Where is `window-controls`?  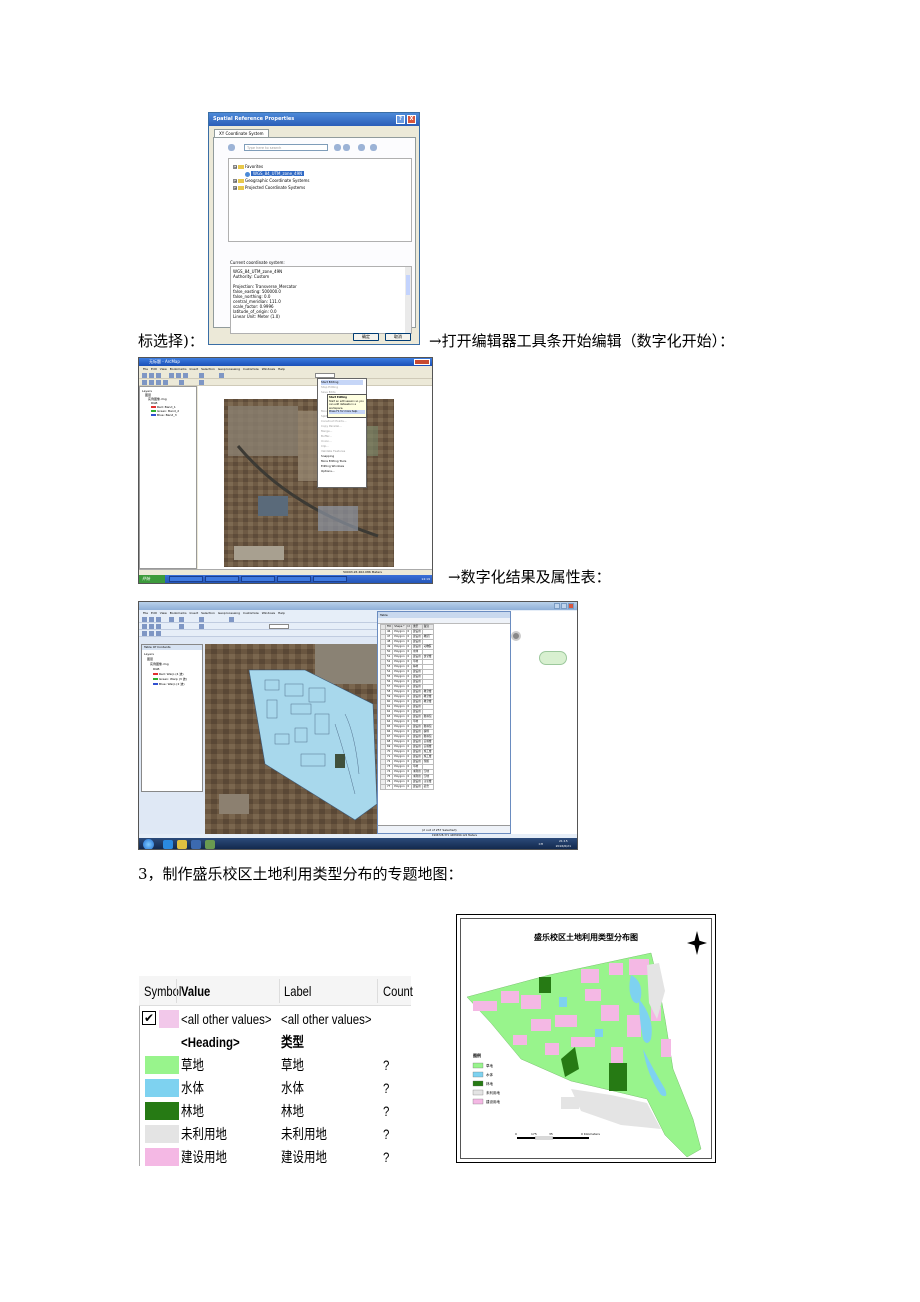 window-controls is located at coordinates (422, 362).